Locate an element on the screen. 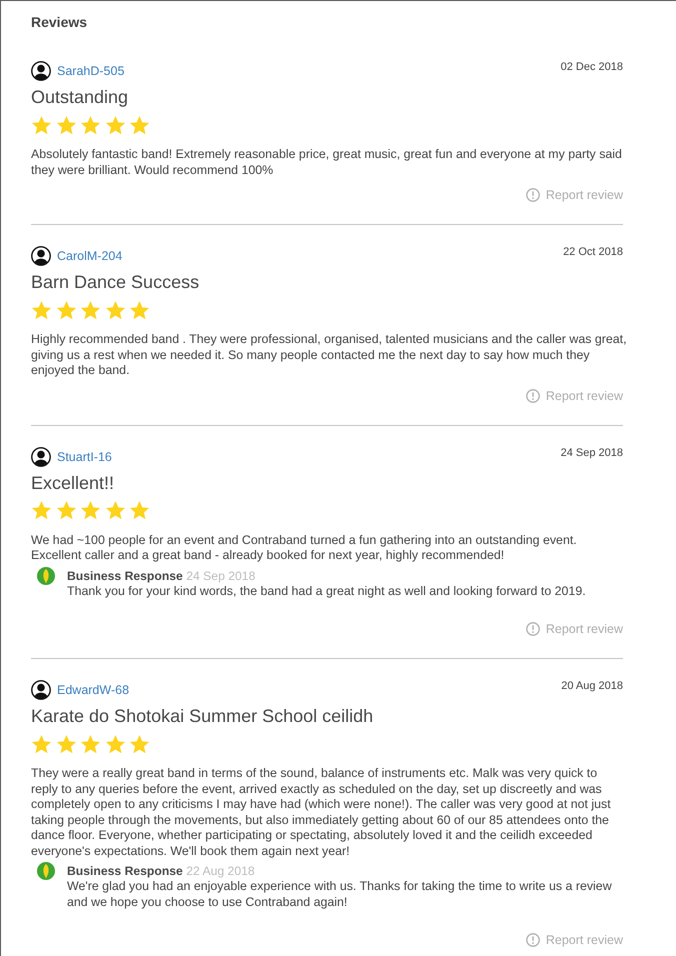 Image resolution: width=676 pixels, height=956 pixels. review-date: 22 Oct 2018 is located at coordinates (593, 252).